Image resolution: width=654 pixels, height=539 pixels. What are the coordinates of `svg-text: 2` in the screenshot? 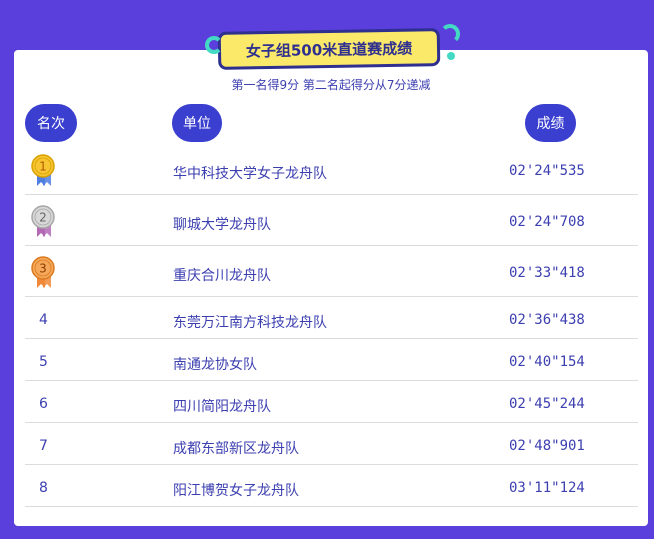 It's located at (43, 218).